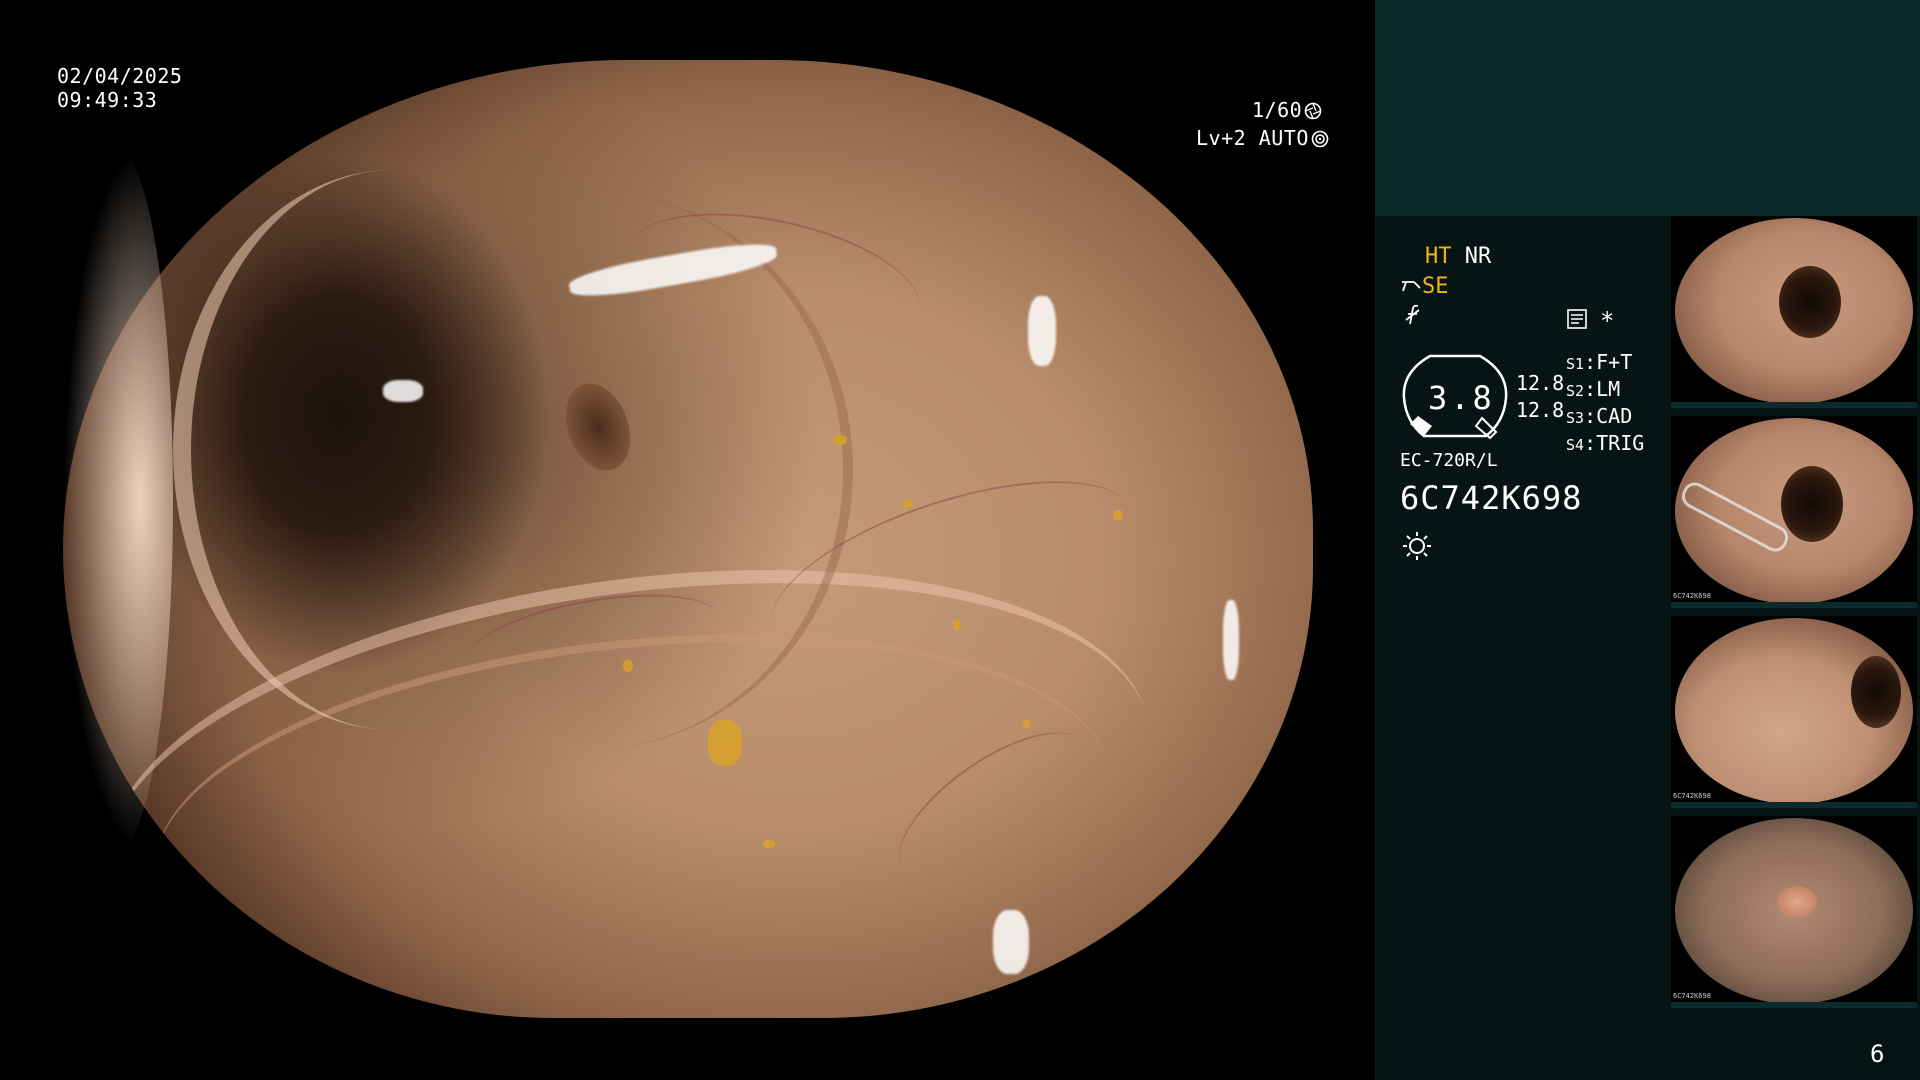  Describe the element at coordinates (1435, 286) in the screenshot. I see `se-indicator: SE` at that location.